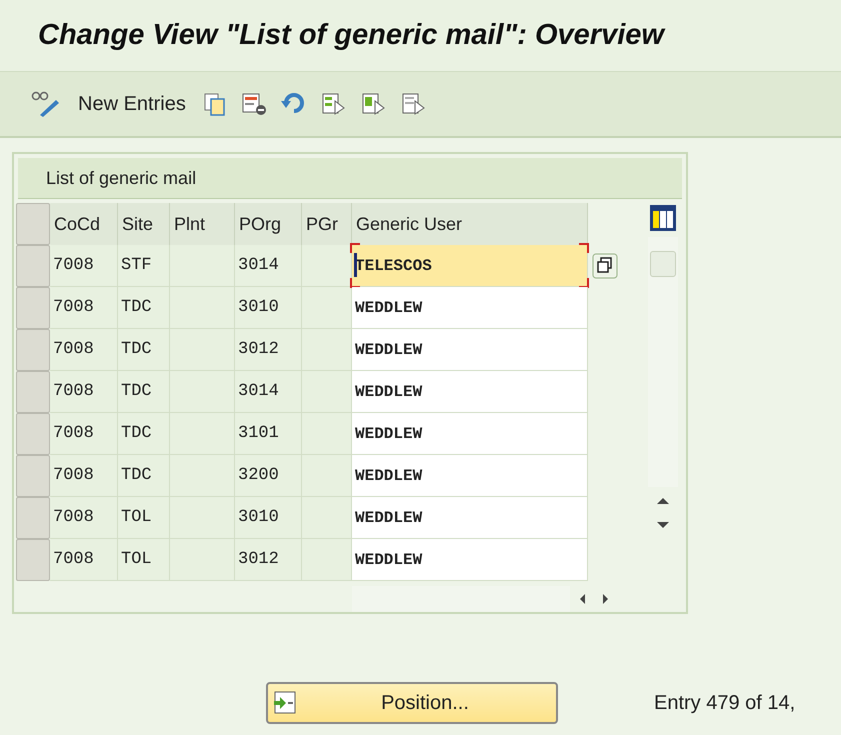 The image size is (841, 735). Describe the element at coordinates (725, 703) in the screenshot. I see `entry-counter: Entry 479 of 14,` at that location.